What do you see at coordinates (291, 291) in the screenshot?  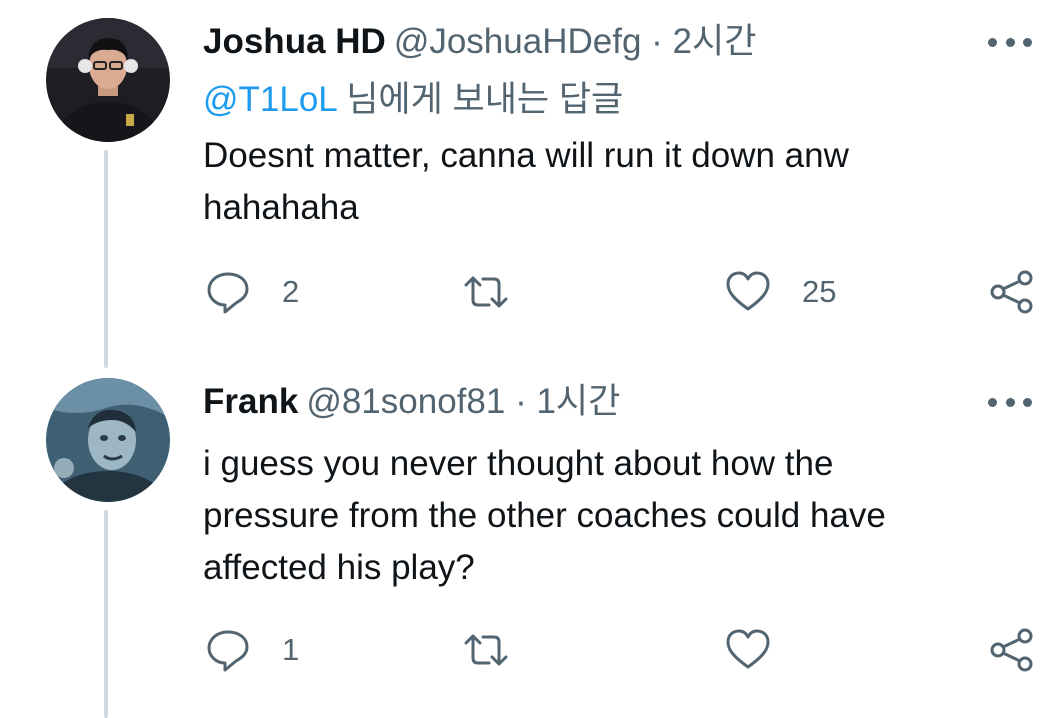 I see `reply-count: 2` at bounding box center [291, 291].